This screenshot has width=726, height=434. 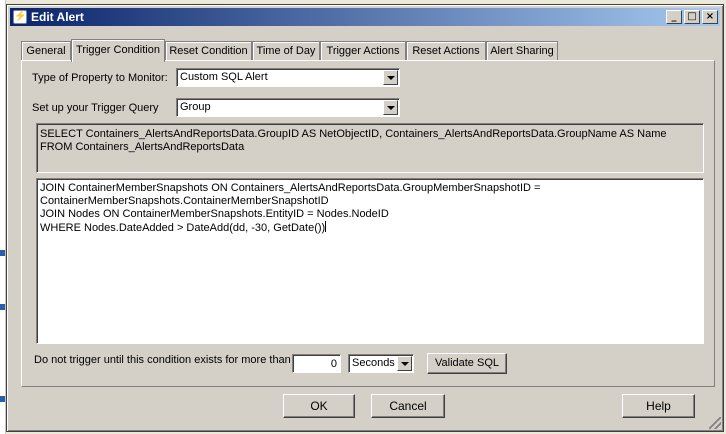 What do you see at coordinates (208, 50) in the screenshot?
I see `tab-reset-condition: Reset Condition` at bounding box center [208, 50].